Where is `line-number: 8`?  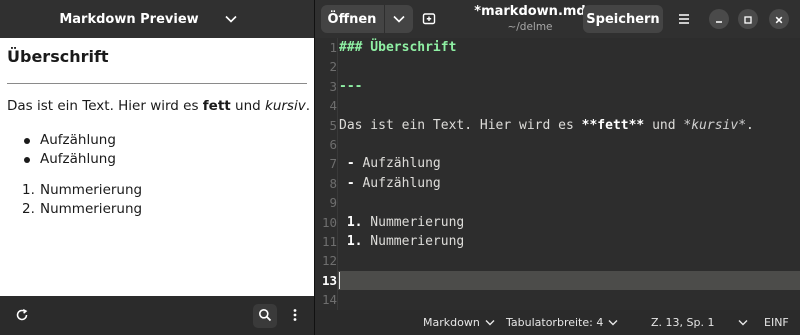 line-number: 8 is located at coordinates (333, 183).